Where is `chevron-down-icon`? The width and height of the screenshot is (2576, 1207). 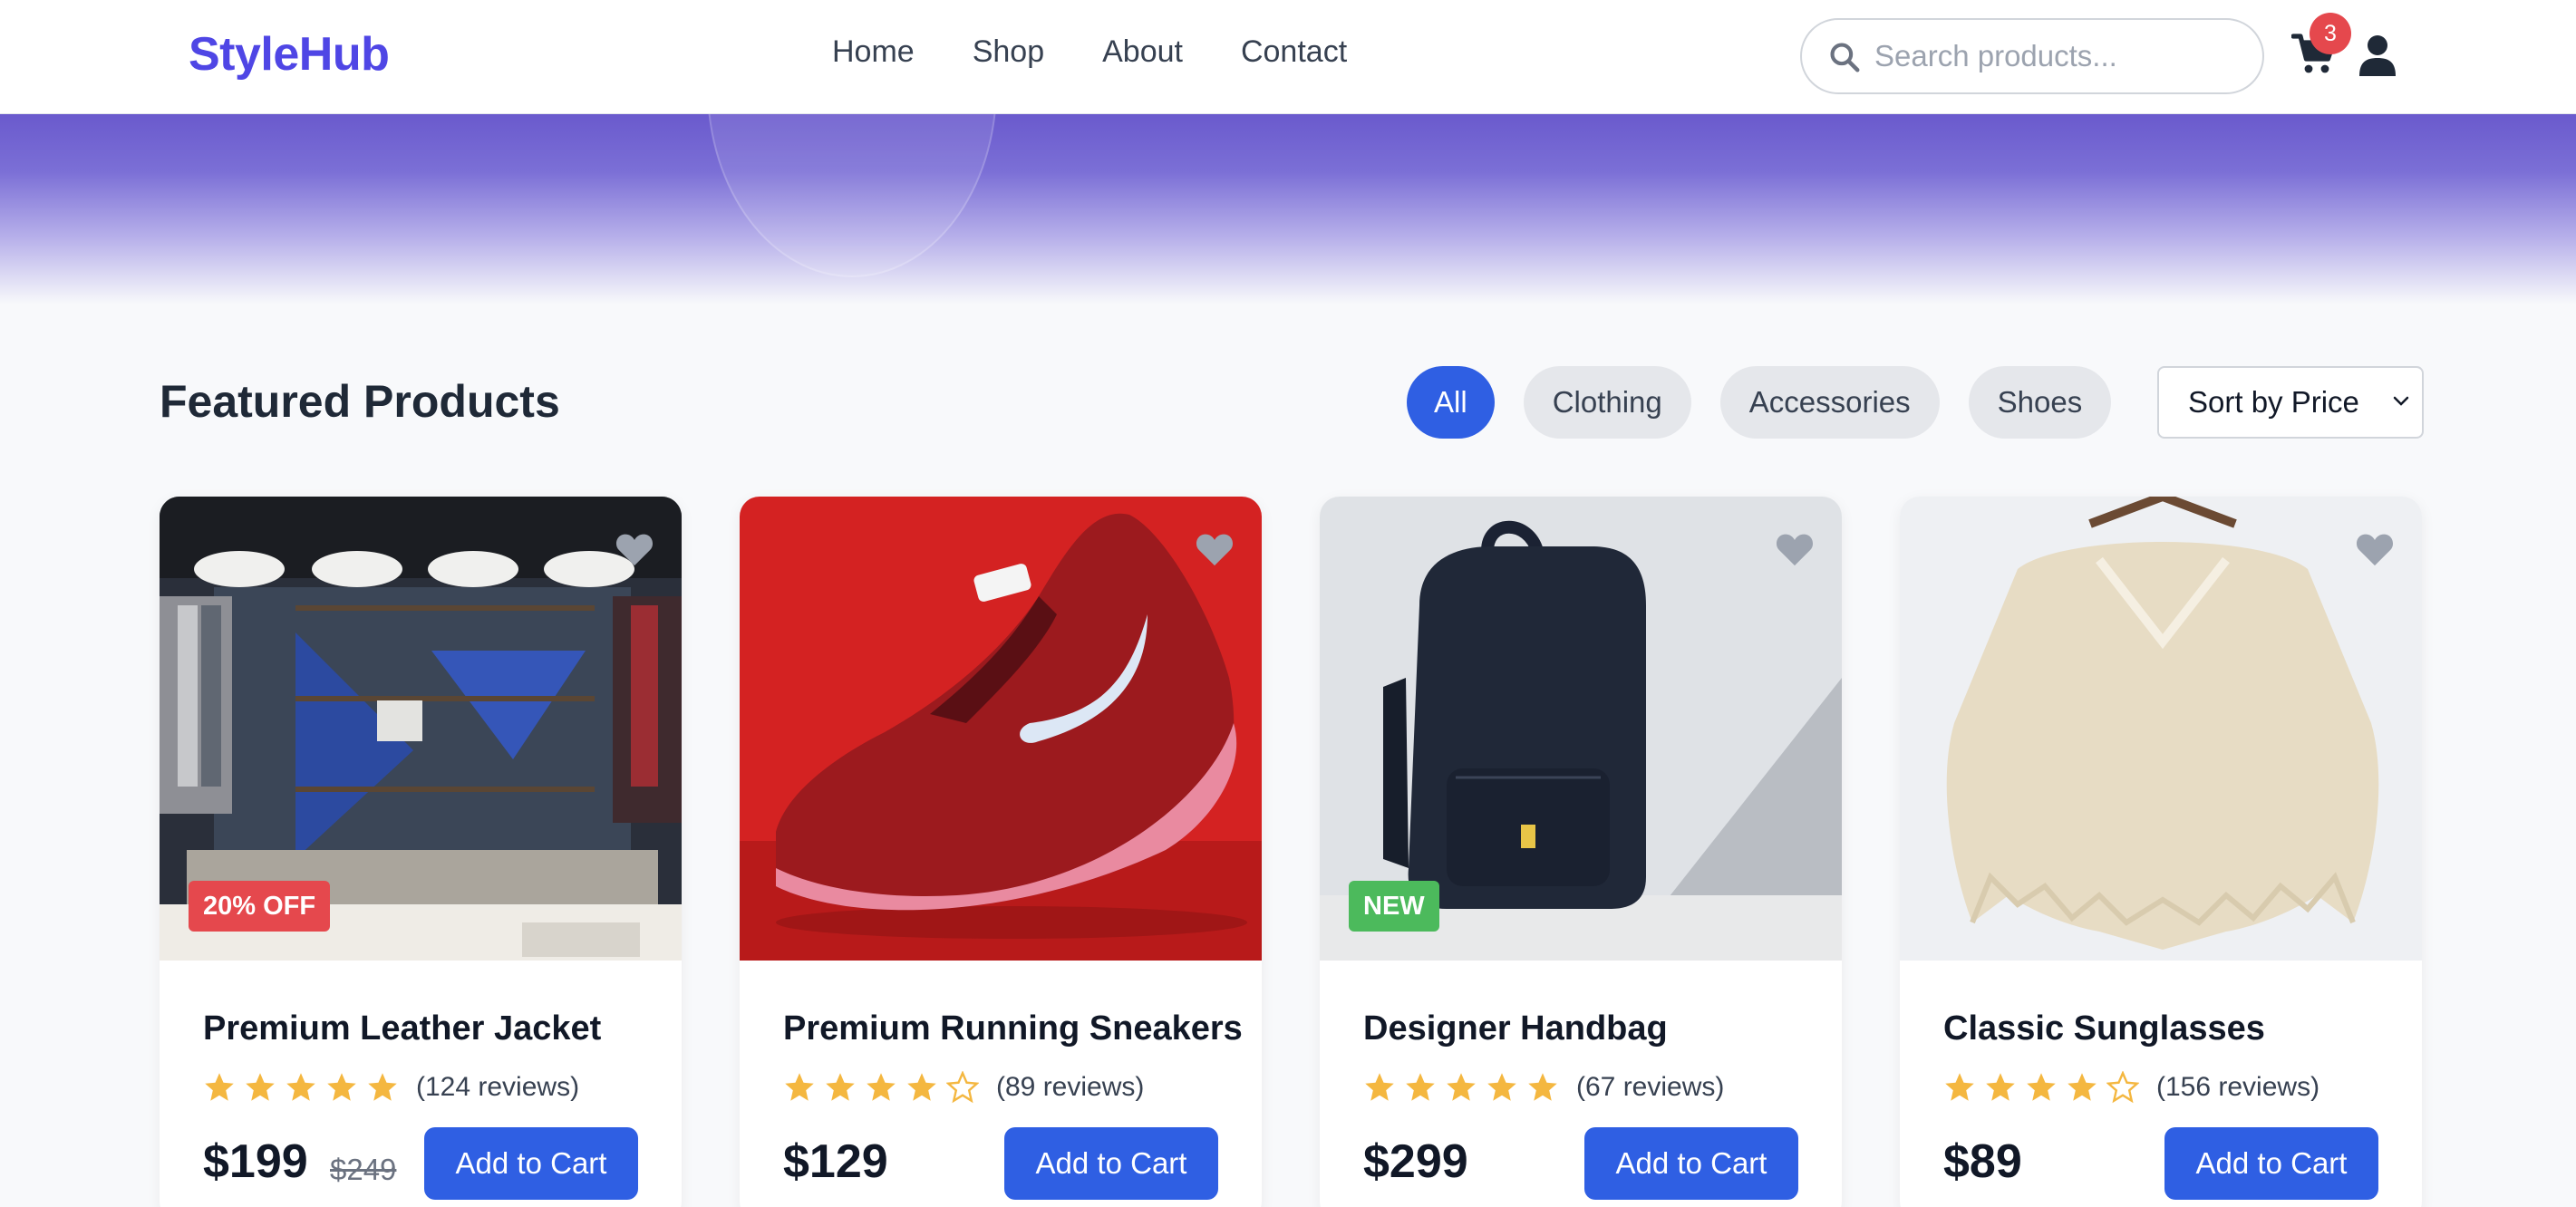 chevron-down-icon is located at coordinates (2401, 401).